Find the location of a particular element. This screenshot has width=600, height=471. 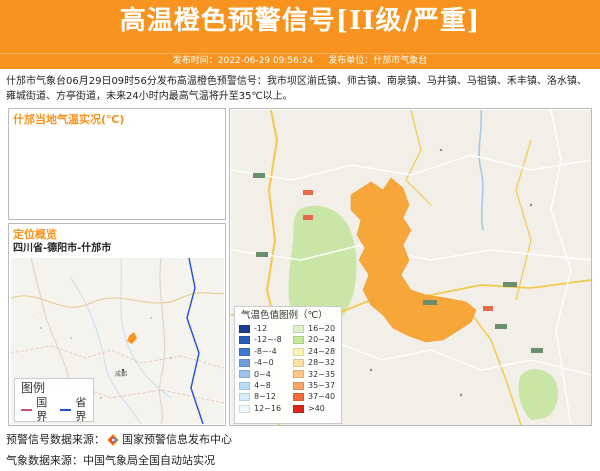

publish-unit: 发布单位：什邡市气象台 is located at coordinates (378, 61).